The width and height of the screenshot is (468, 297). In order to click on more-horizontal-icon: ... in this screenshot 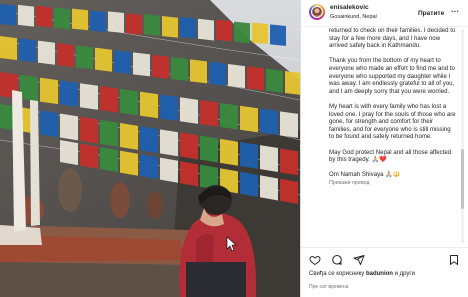, I will do `click(455, 9)`.